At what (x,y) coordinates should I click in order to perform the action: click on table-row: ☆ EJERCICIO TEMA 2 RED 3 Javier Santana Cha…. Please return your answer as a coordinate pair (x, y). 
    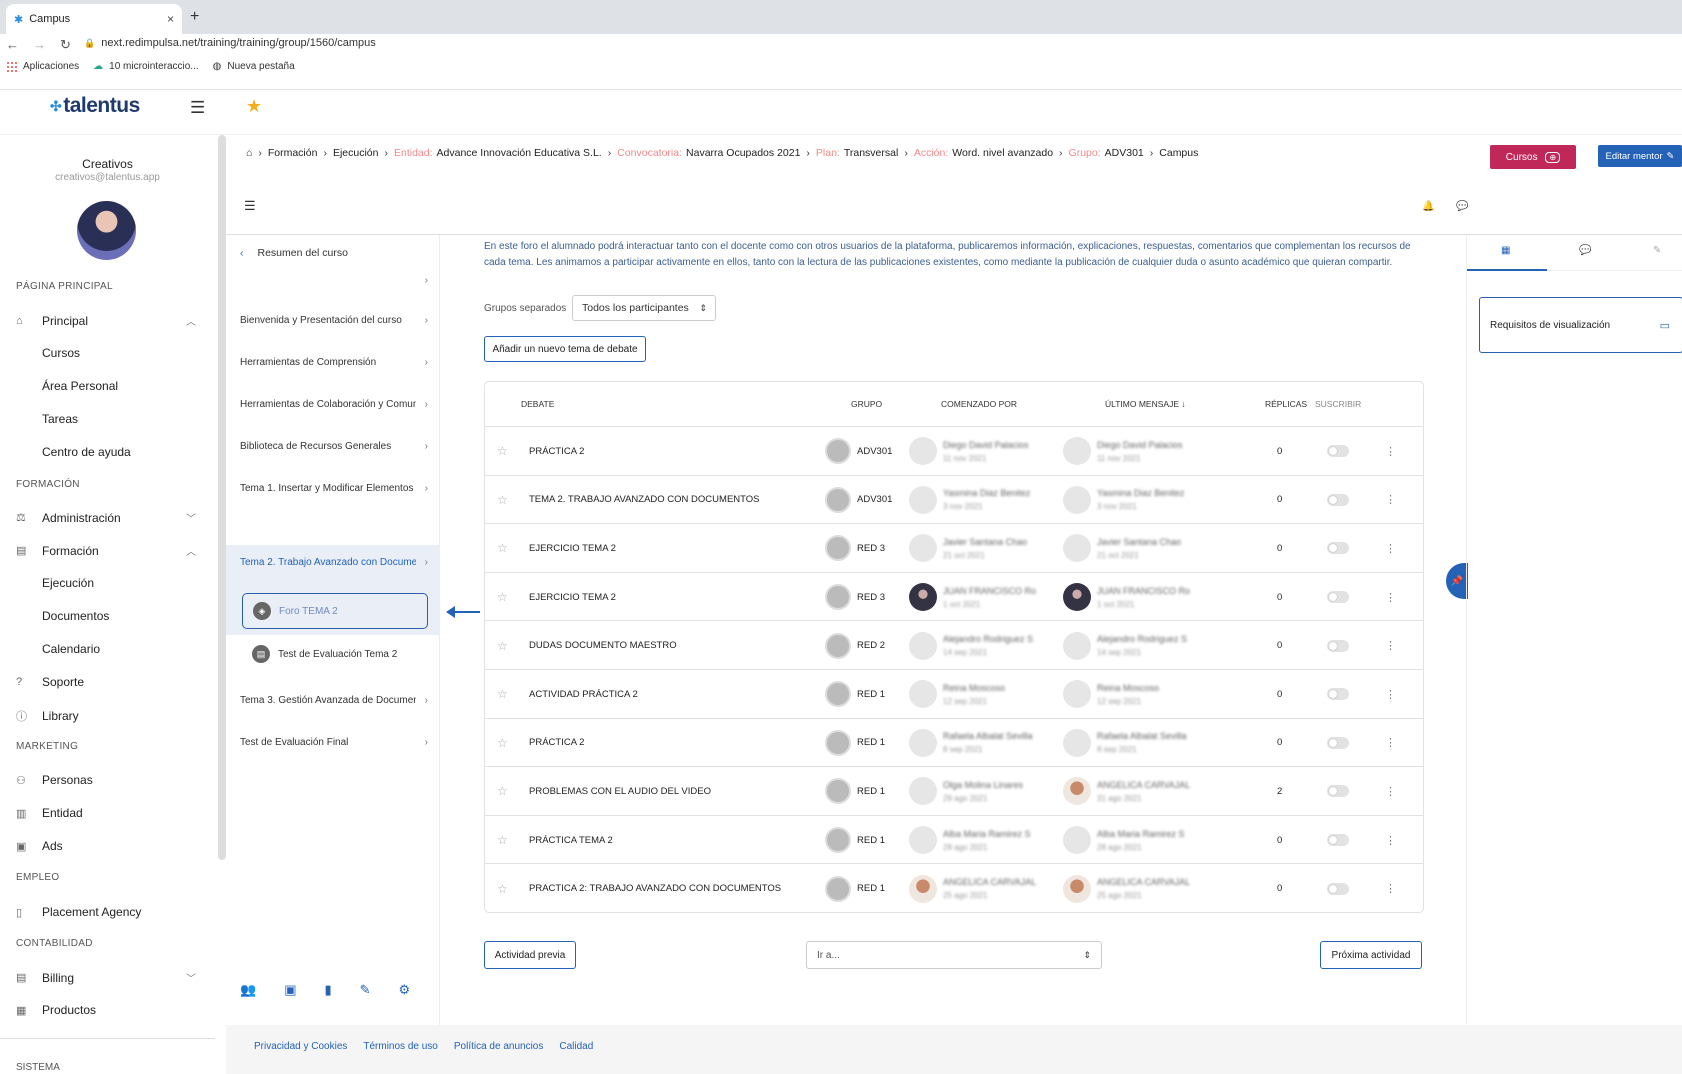
    Looking at the image, I should click on (954, 547).